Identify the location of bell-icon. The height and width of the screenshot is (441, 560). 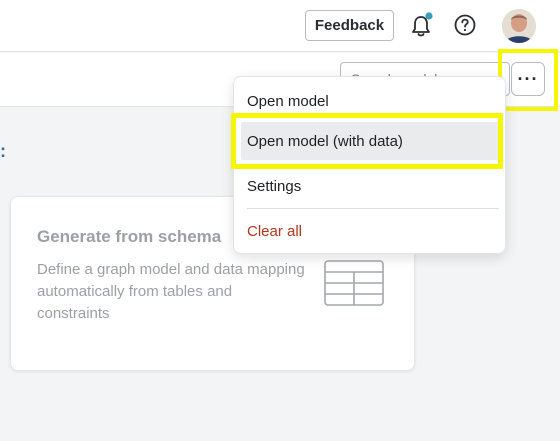
(422, 26).